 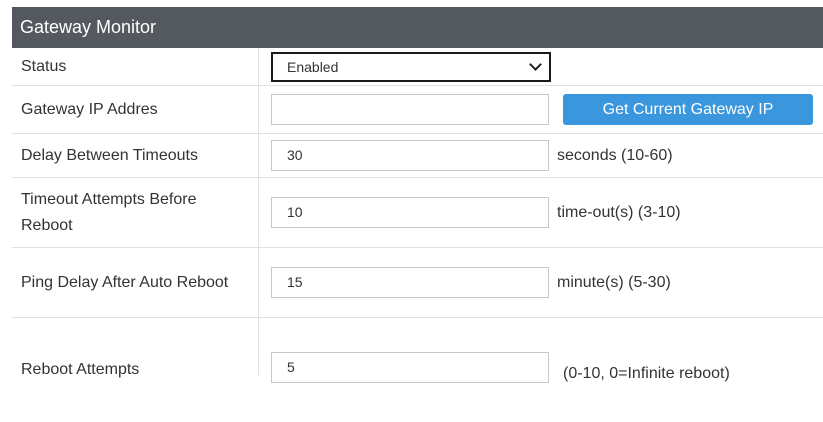 What do you see at coordinates (688, 109) in the screenshot?
I see `get-current-gateway-ip-button: Get Current Gateway IP` at bounding box center [688, 109].